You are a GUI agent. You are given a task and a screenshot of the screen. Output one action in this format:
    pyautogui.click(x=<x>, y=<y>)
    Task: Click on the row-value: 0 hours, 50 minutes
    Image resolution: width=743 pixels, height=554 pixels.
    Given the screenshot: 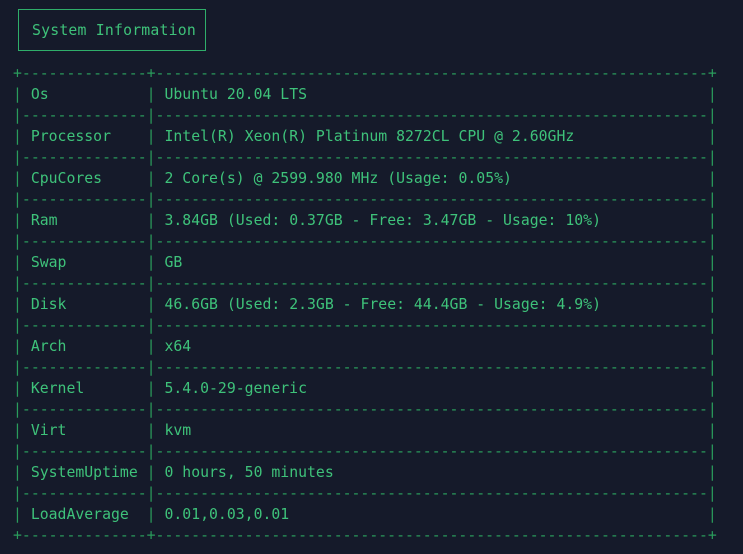 What is the action you would take?
    pyautogui.click(x=249, y=472)
    